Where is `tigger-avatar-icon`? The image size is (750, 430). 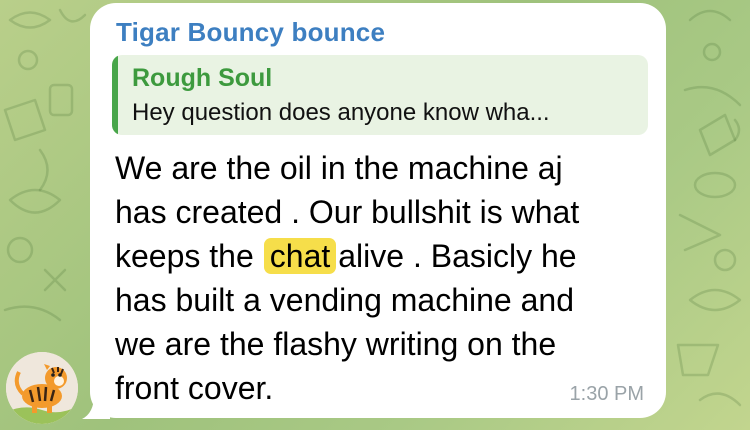 tigger-avatar-icon is located at coordinates (42, 388).